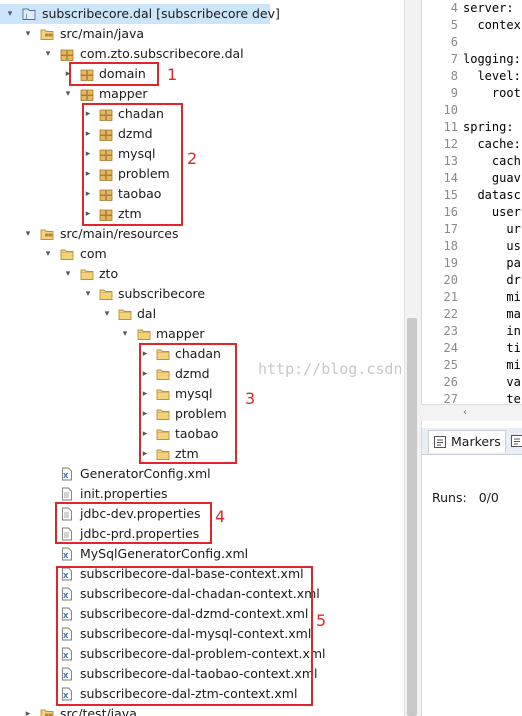 The image size is (522, 716). Describe the element at coordinates (476, 441) in the screenshot. I see `tab-label: Markers` at that location.